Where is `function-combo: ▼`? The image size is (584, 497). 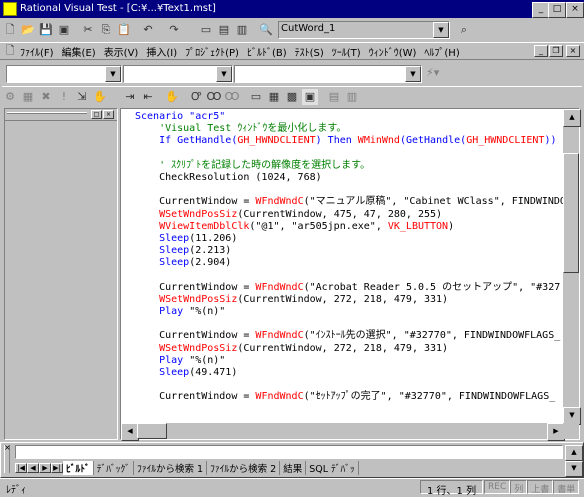 function-combo: ▼ is located at coordinates (328, 74).